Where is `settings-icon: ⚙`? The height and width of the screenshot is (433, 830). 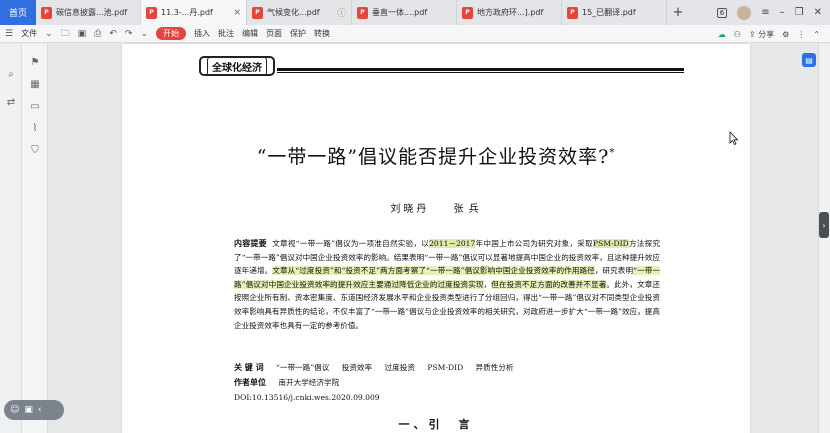
settings-icon: ⚙ is located at coordinates (785, 34).